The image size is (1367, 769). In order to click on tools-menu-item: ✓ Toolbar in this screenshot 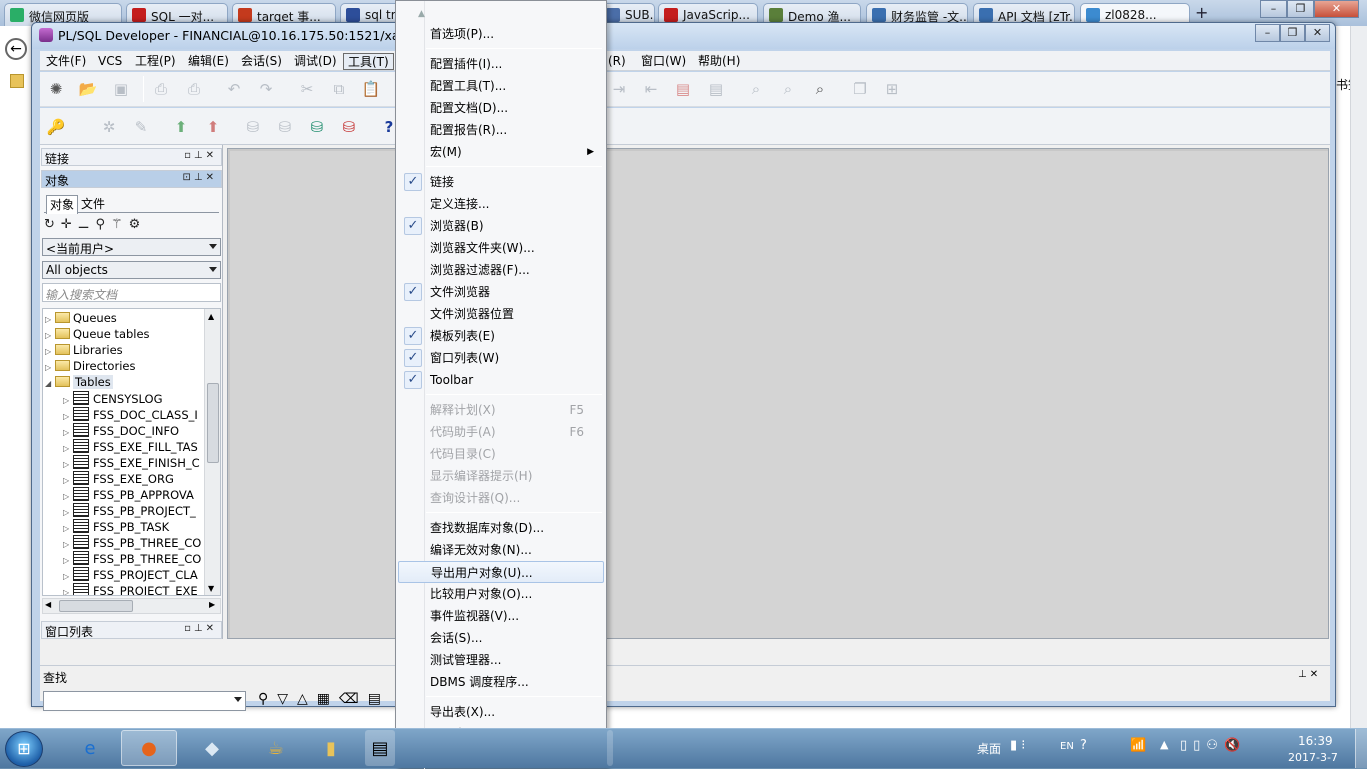, I will do `click(501, 380)`.